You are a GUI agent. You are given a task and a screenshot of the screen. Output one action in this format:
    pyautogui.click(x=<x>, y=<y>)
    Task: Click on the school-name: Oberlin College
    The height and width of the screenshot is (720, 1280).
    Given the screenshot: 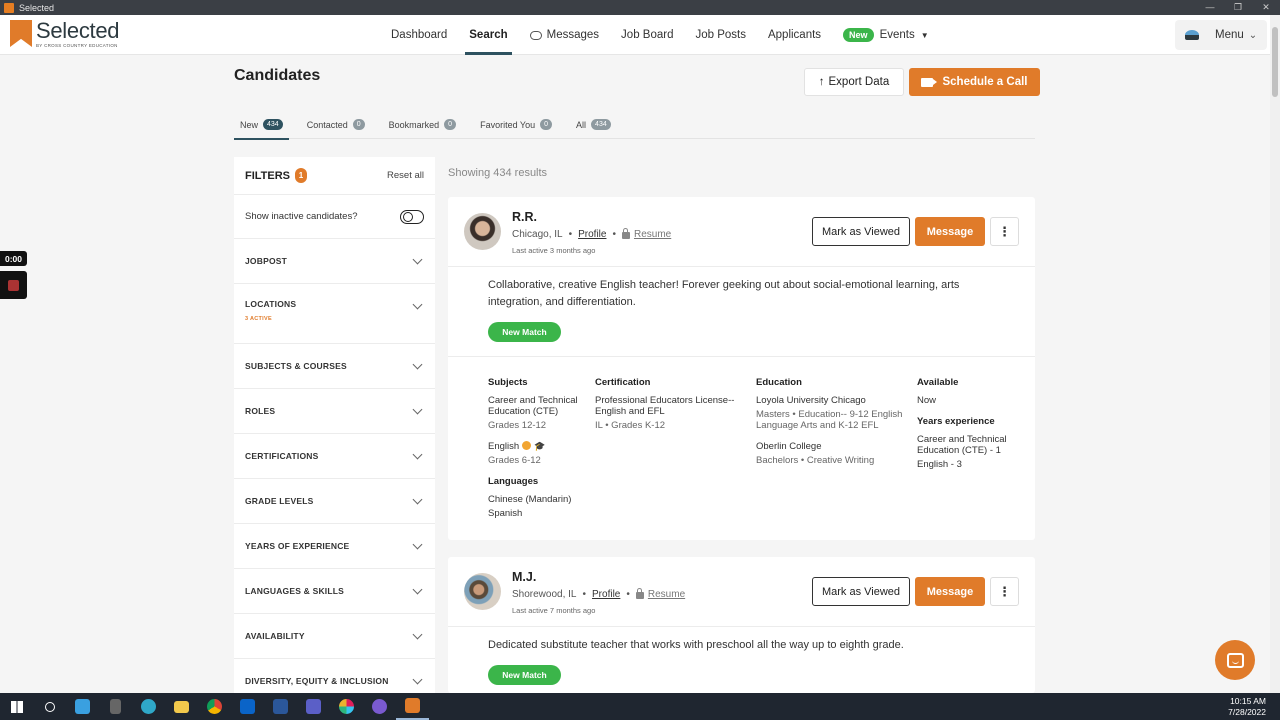 What is the action you would take?
    pyautogui.click(x=789, y=446)
    